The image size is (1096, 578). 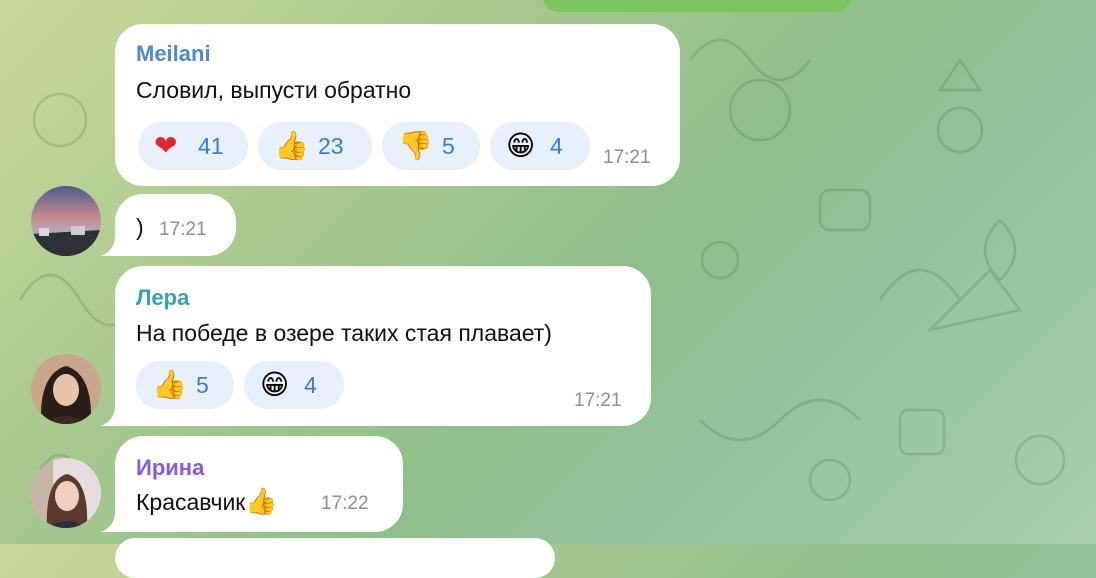 What do you see at coordinates (335, 558) in the screenshot?
I see `message-bubble-partial` at bounding box center [335, 558].